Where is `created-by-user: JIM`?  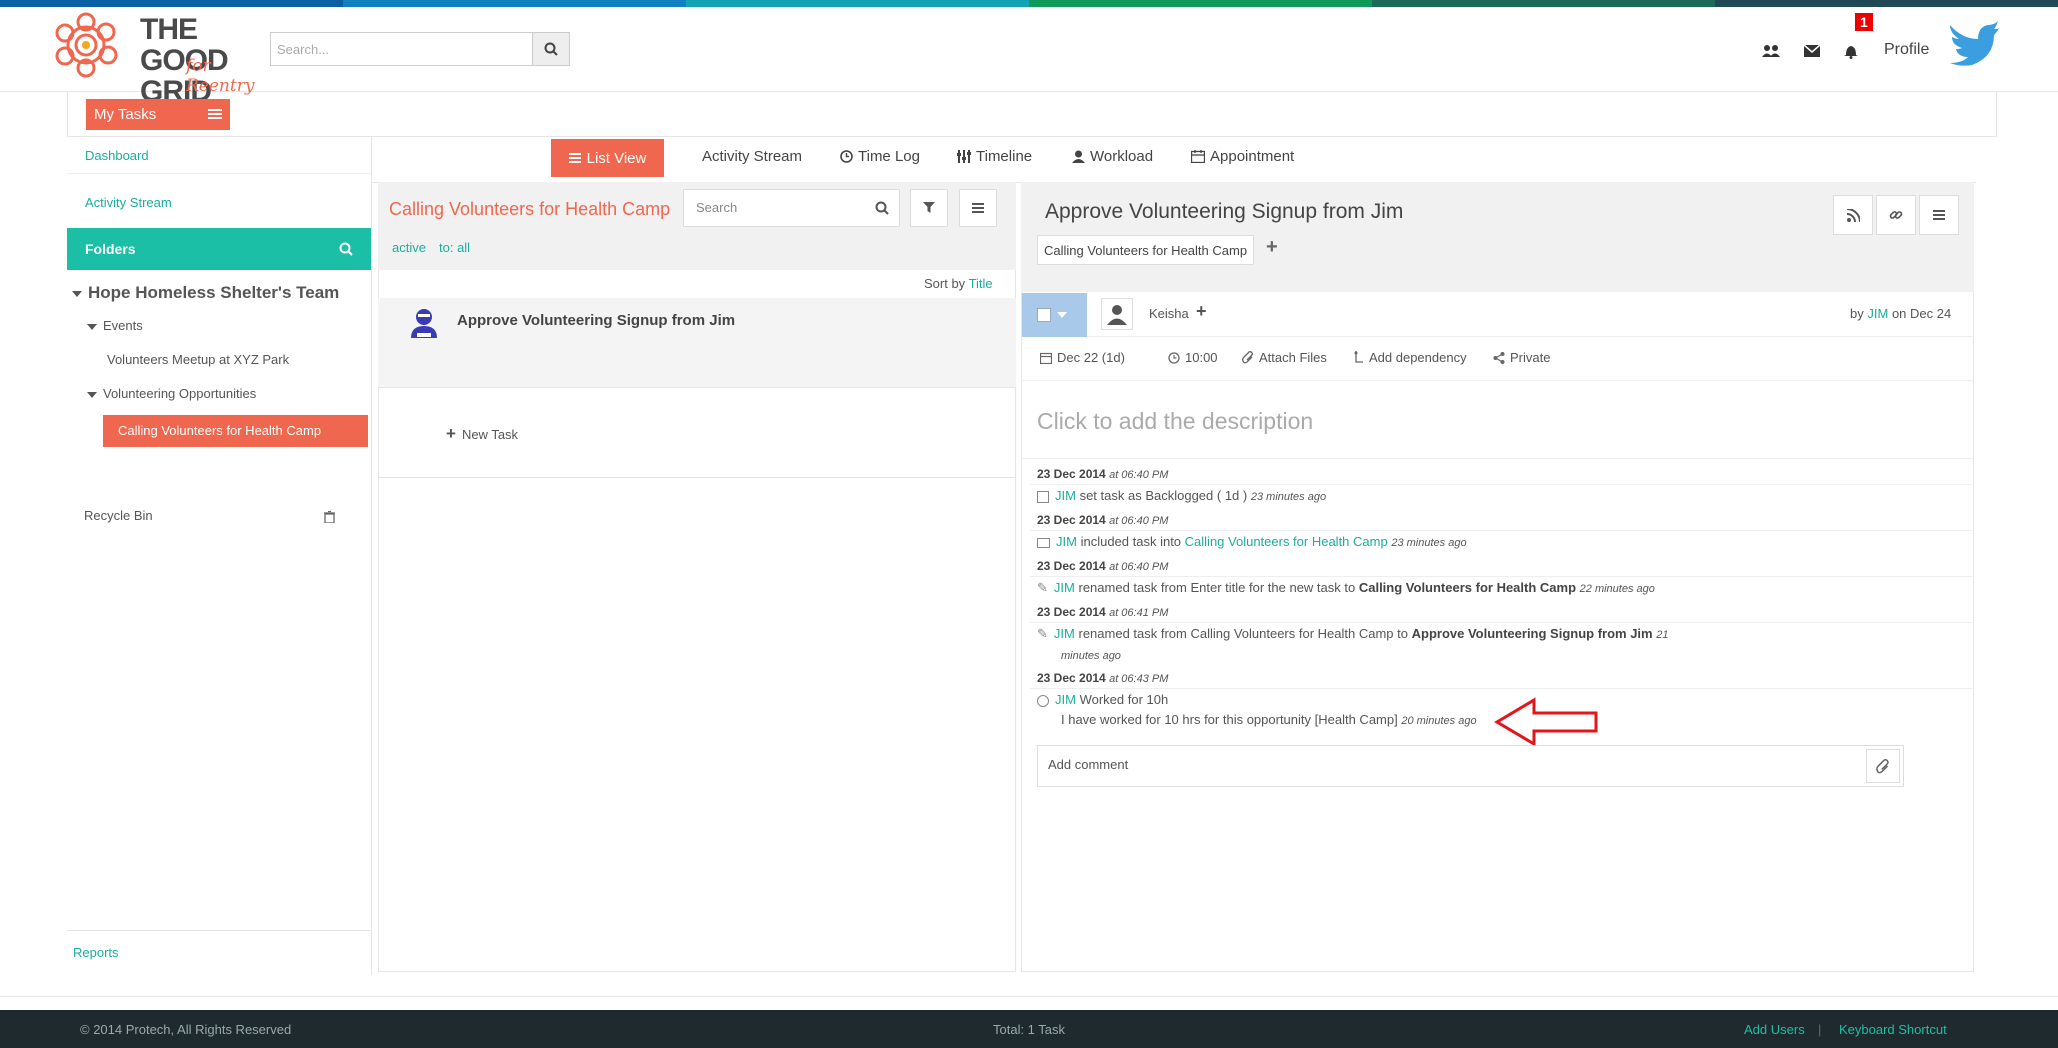 created-by-user: JIM is located at coordinates (1877, 313).